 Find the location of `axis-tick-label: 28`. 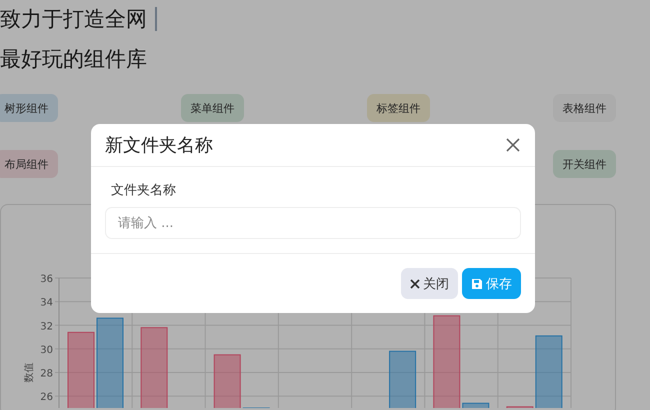

axis-tick-label: 28 is located at coordinates (46, 374).